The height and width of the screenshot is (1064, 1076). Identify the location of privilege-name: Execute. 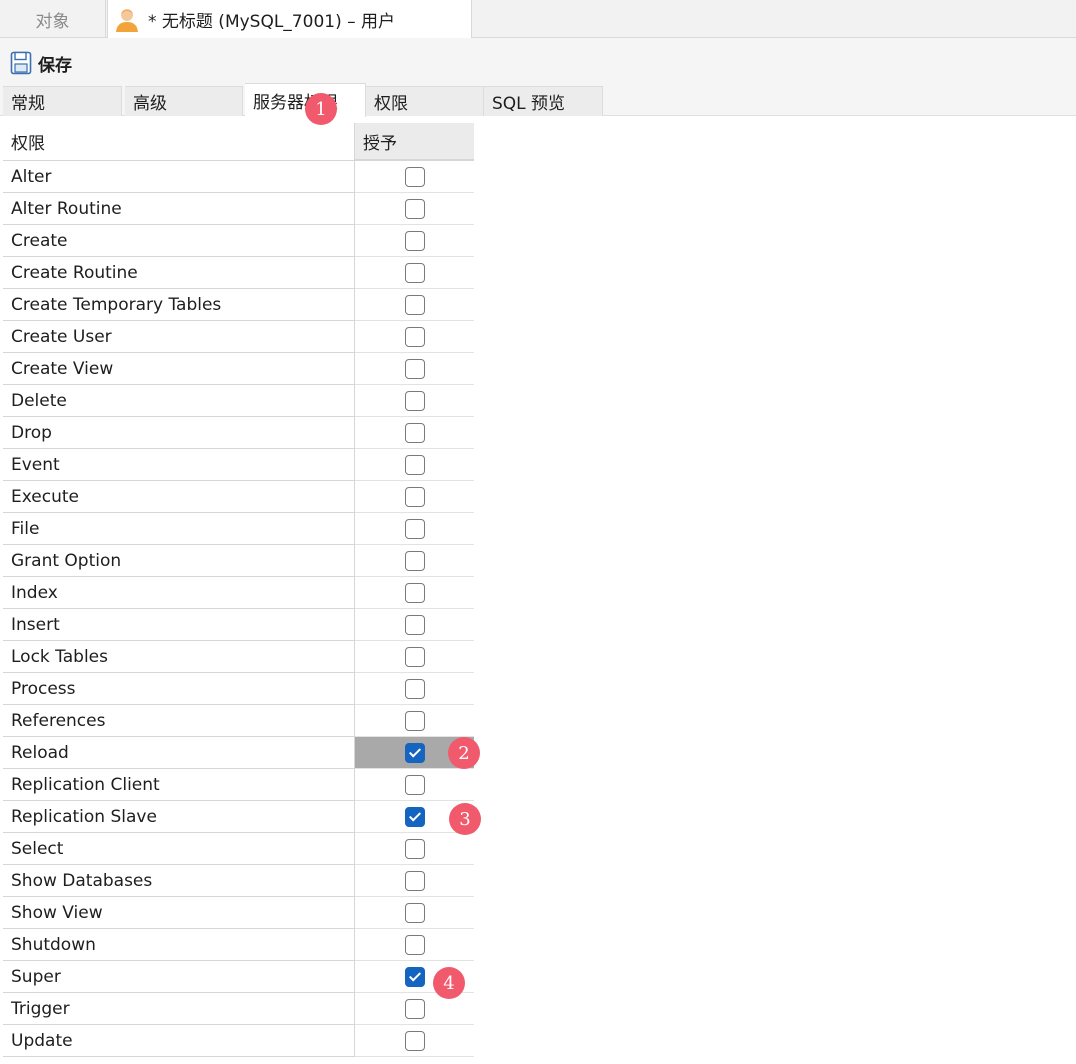
(179, 497).